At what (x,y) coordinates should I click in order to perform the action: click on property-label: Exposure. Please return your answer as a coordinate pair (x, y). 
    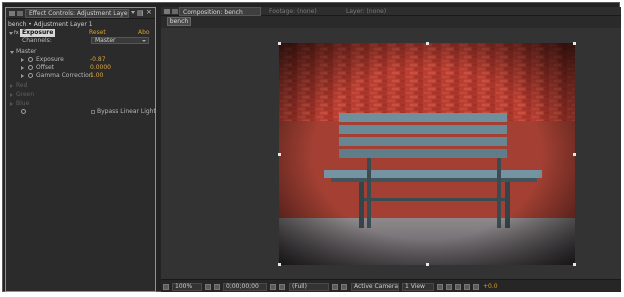
    Looking at the image, I should click on (50, 59).